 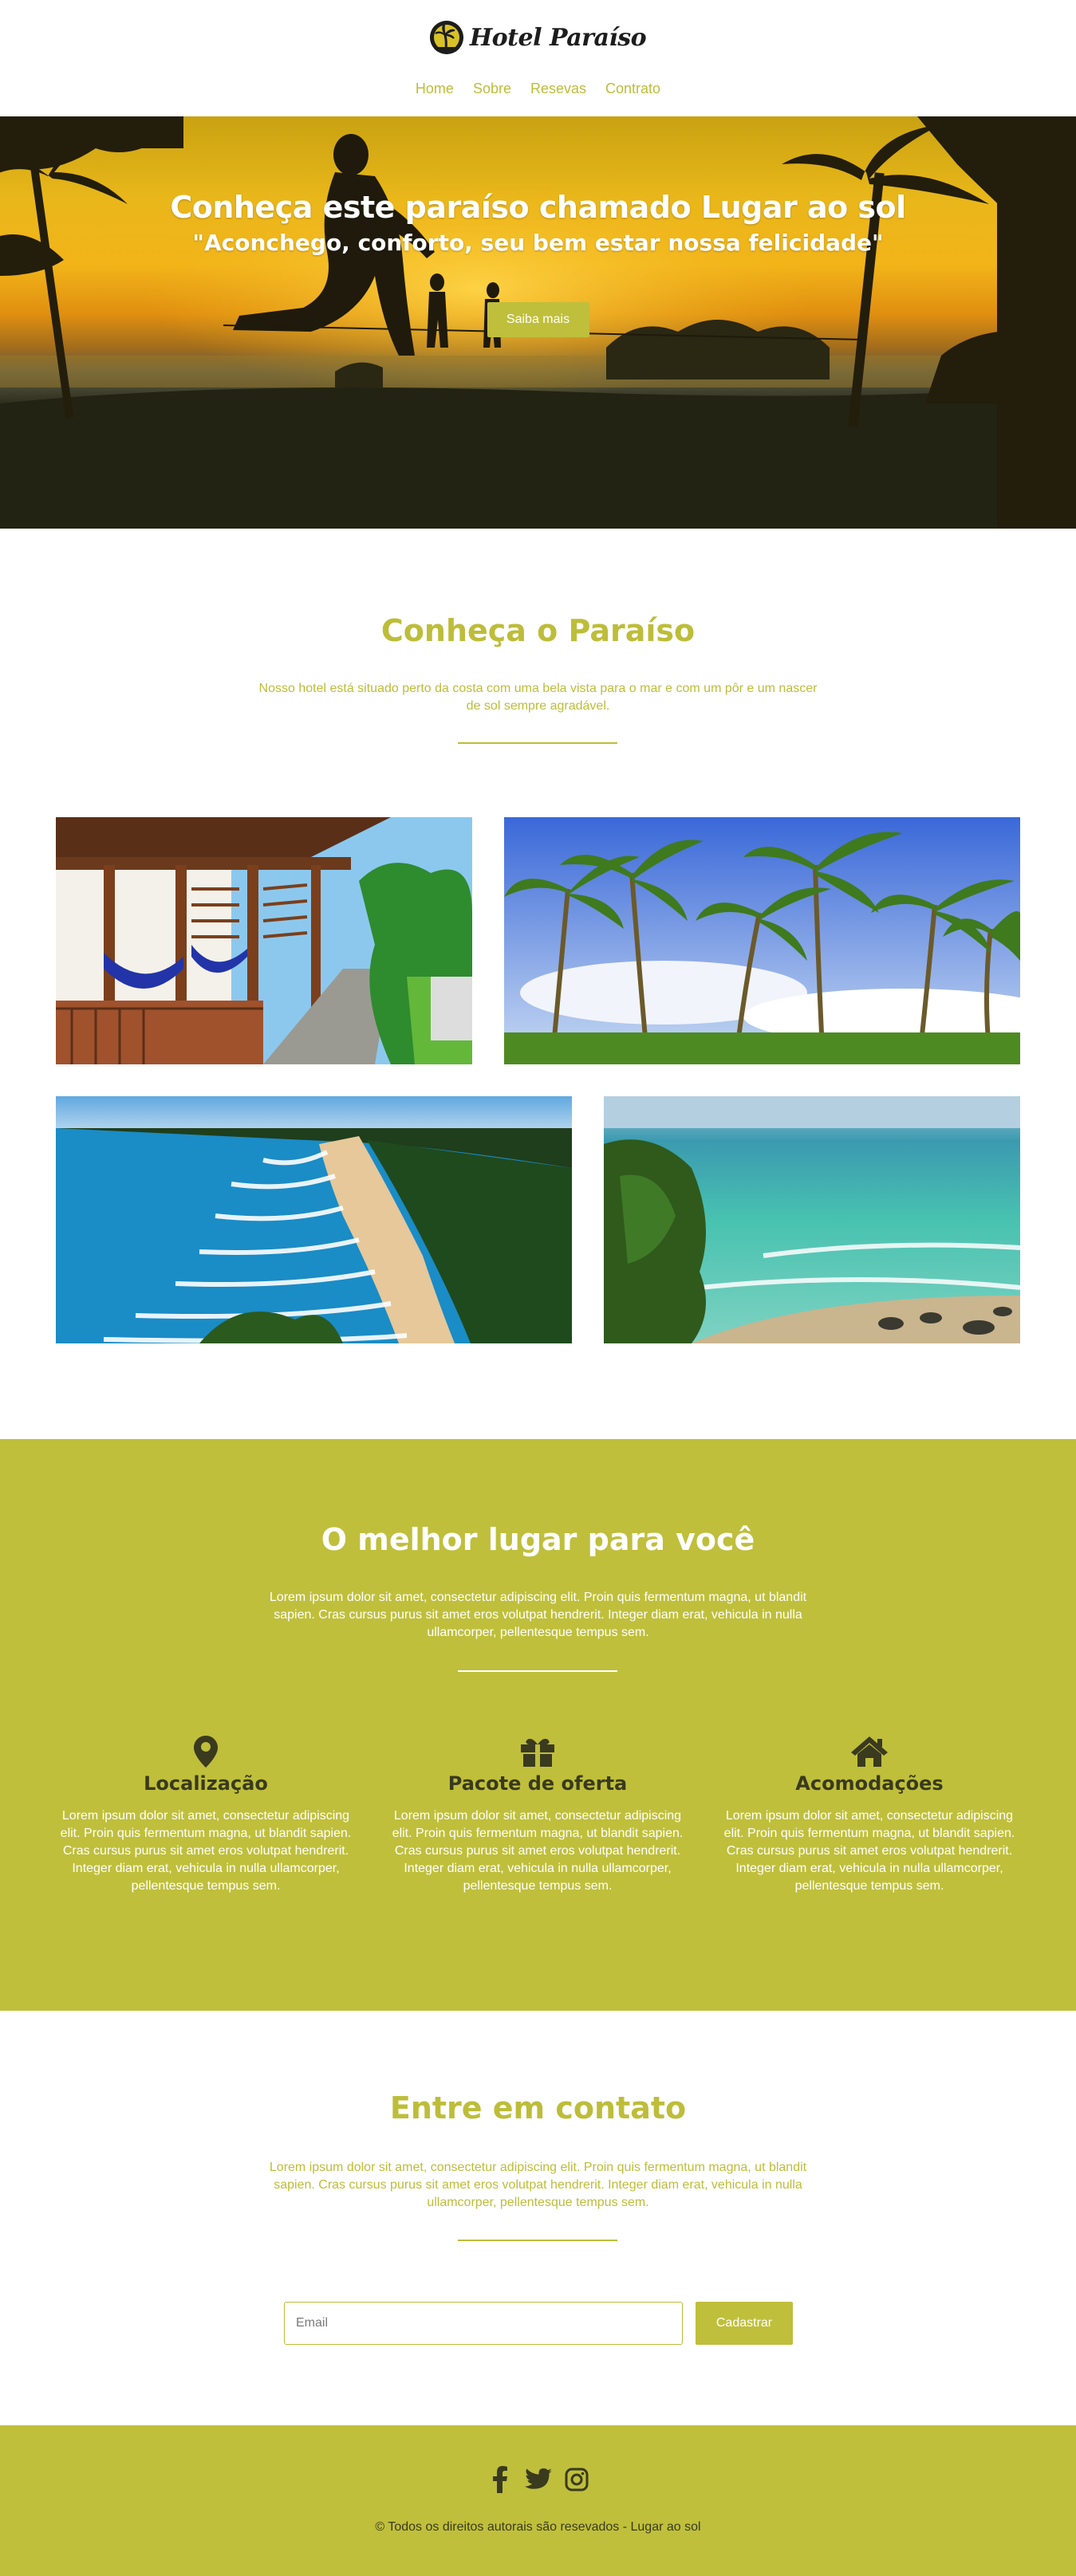 I want to click on main-nav: Home Sobre Resevas Contrato, so click(x=538, y=89).